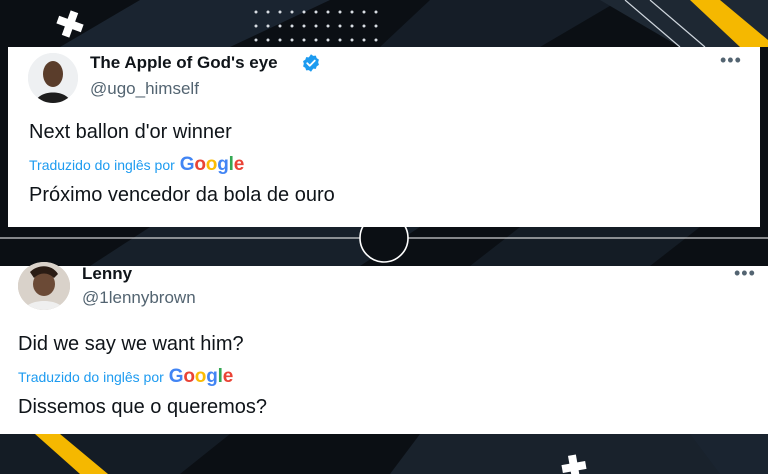  I want to click on verified-badge-icon, so click(311, 63).